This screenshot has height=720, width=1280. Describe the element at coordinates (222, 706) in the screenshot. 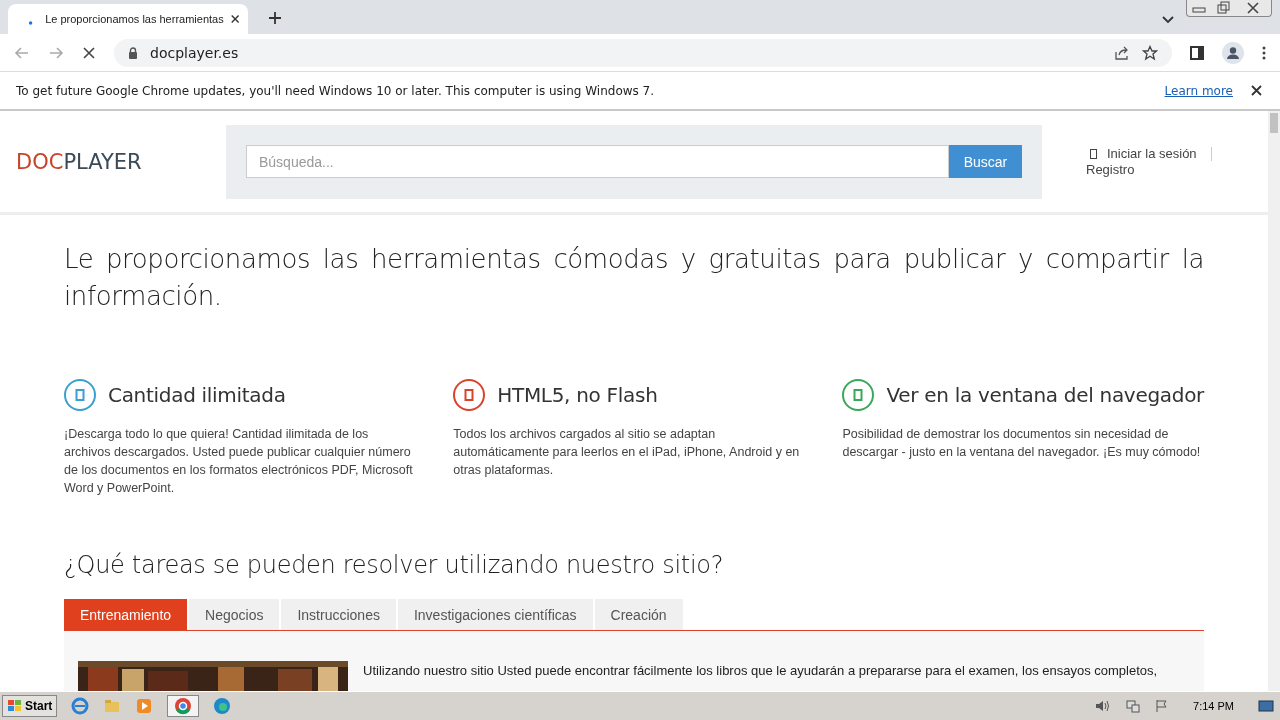

I see `edge-icon` at that location.